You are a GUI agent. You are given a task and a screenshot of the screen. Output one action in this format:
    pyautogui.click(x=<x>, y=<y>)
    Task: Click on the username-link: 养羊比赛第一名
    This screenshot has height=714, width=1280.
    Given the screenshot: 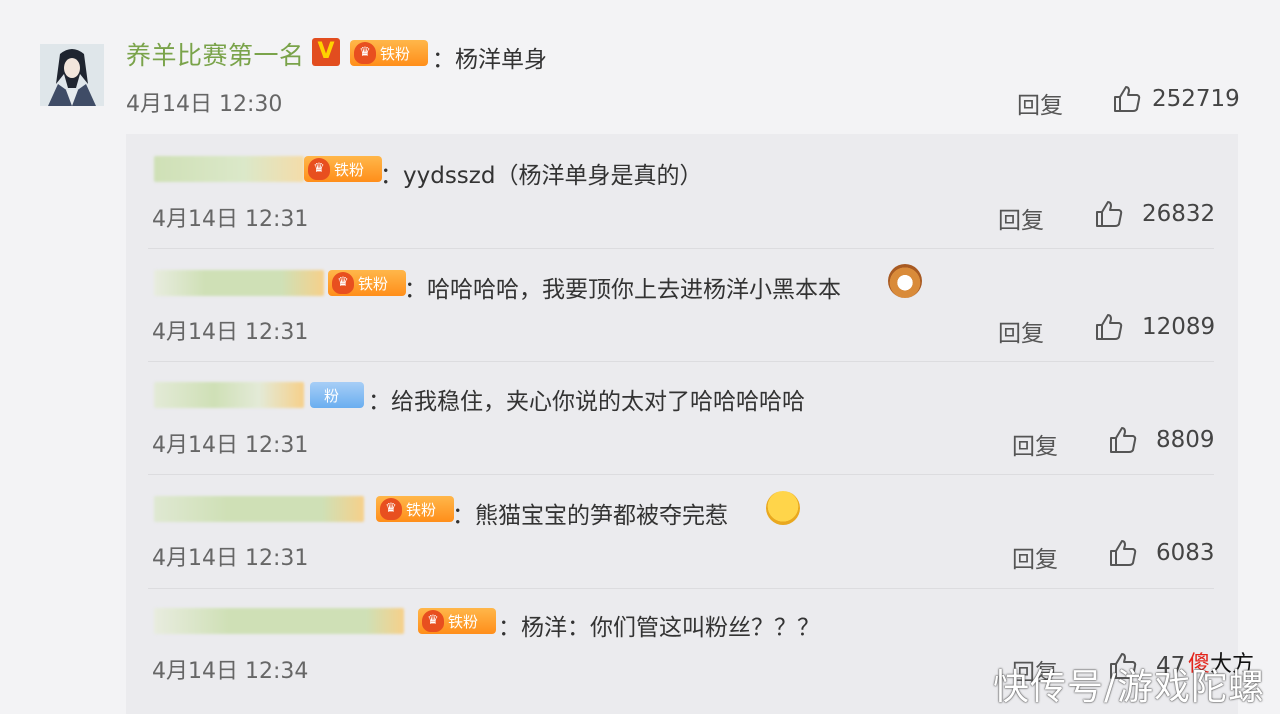 What is the action you would take?
    pyautogui.click(x=215, y=54)
    